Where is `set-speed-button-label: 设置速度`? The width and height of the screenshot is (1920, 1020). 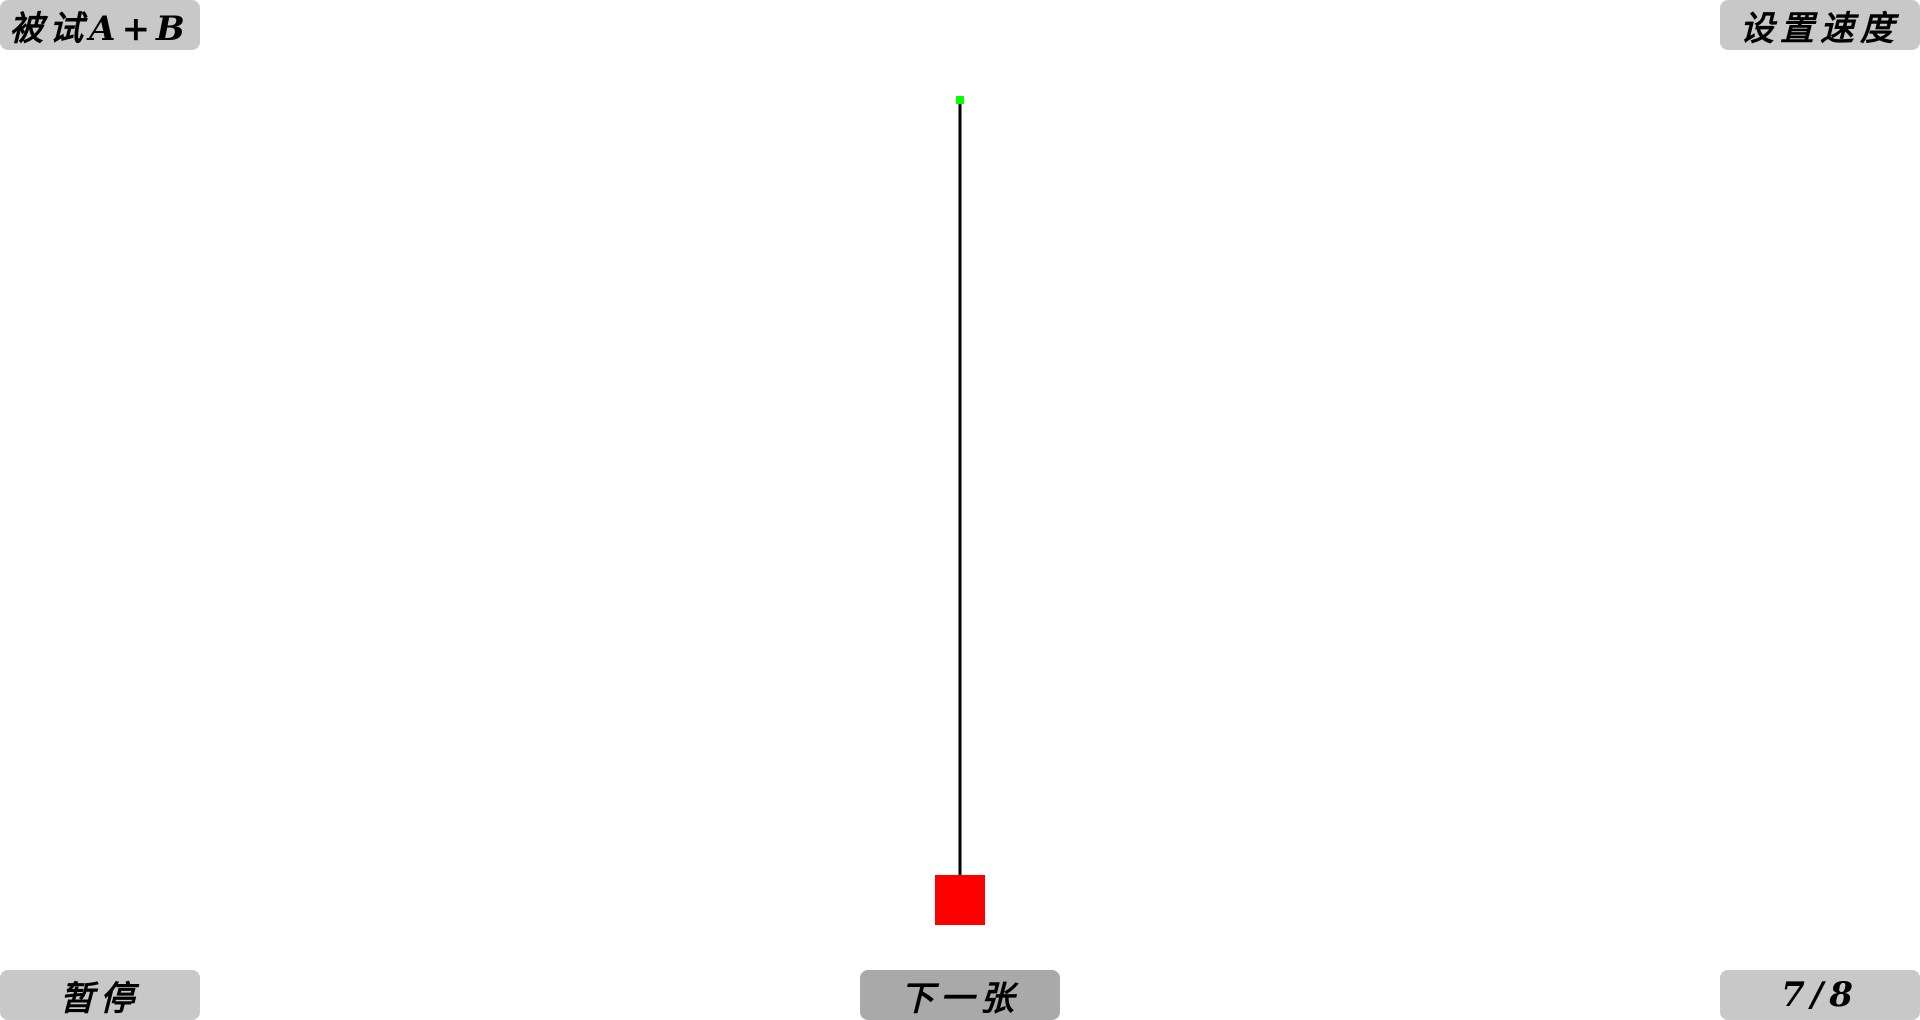
set-speed-button-label: 设置速度 is located at coordinates (1820, 28).